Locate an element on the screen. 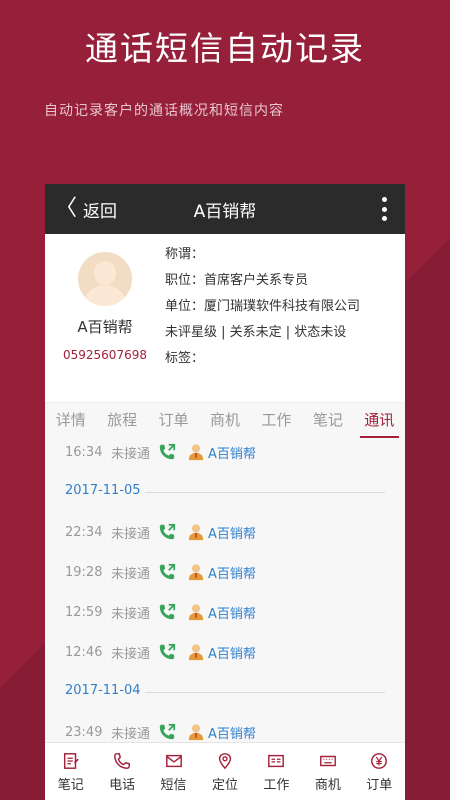 The width and height of the screenshot is (450, 800). app-bar: 〈 返回 A百销帮 is located at coordinates (225, 209).